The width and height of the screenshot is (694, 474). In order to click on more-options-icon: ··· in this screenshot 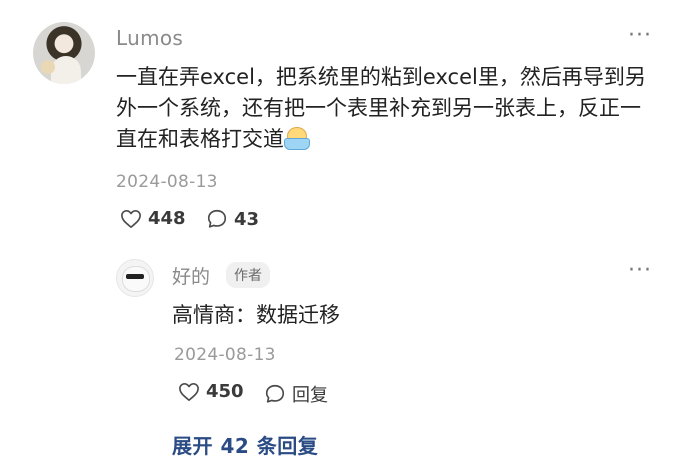, I will do `click(640, 35)`.